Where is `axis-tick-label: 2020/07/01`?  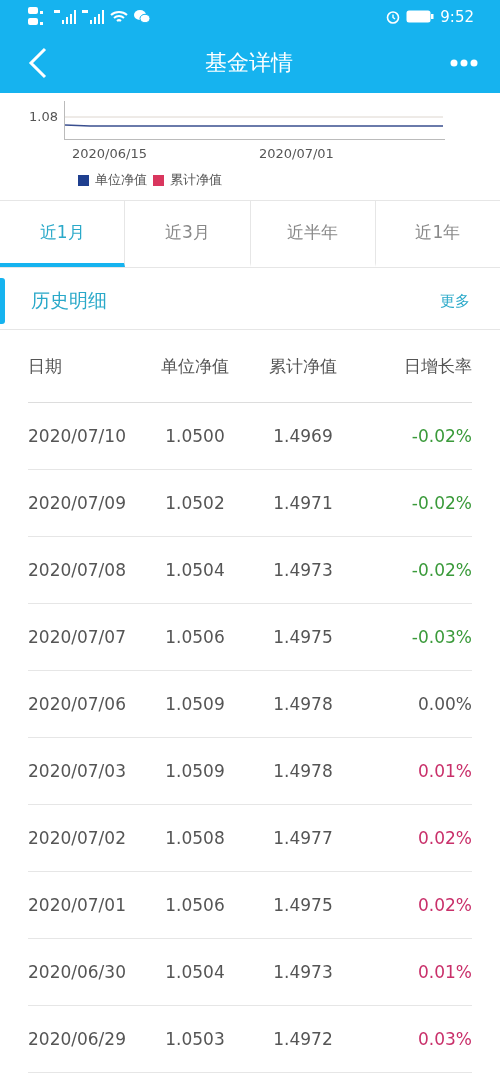 axis-tick-label: 2020/07/01 is located at coordinates (296, 153).